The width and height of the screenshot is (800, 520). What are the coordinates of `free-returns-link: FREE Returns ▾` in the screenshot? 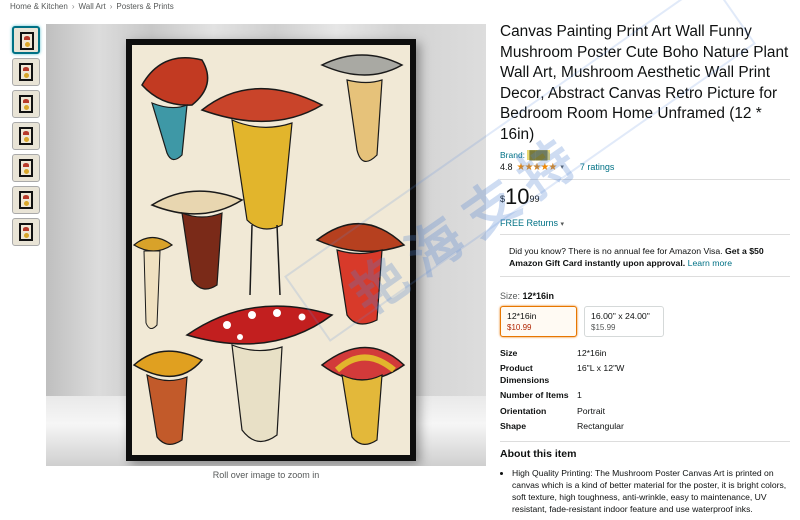 It's located at (645, 223).